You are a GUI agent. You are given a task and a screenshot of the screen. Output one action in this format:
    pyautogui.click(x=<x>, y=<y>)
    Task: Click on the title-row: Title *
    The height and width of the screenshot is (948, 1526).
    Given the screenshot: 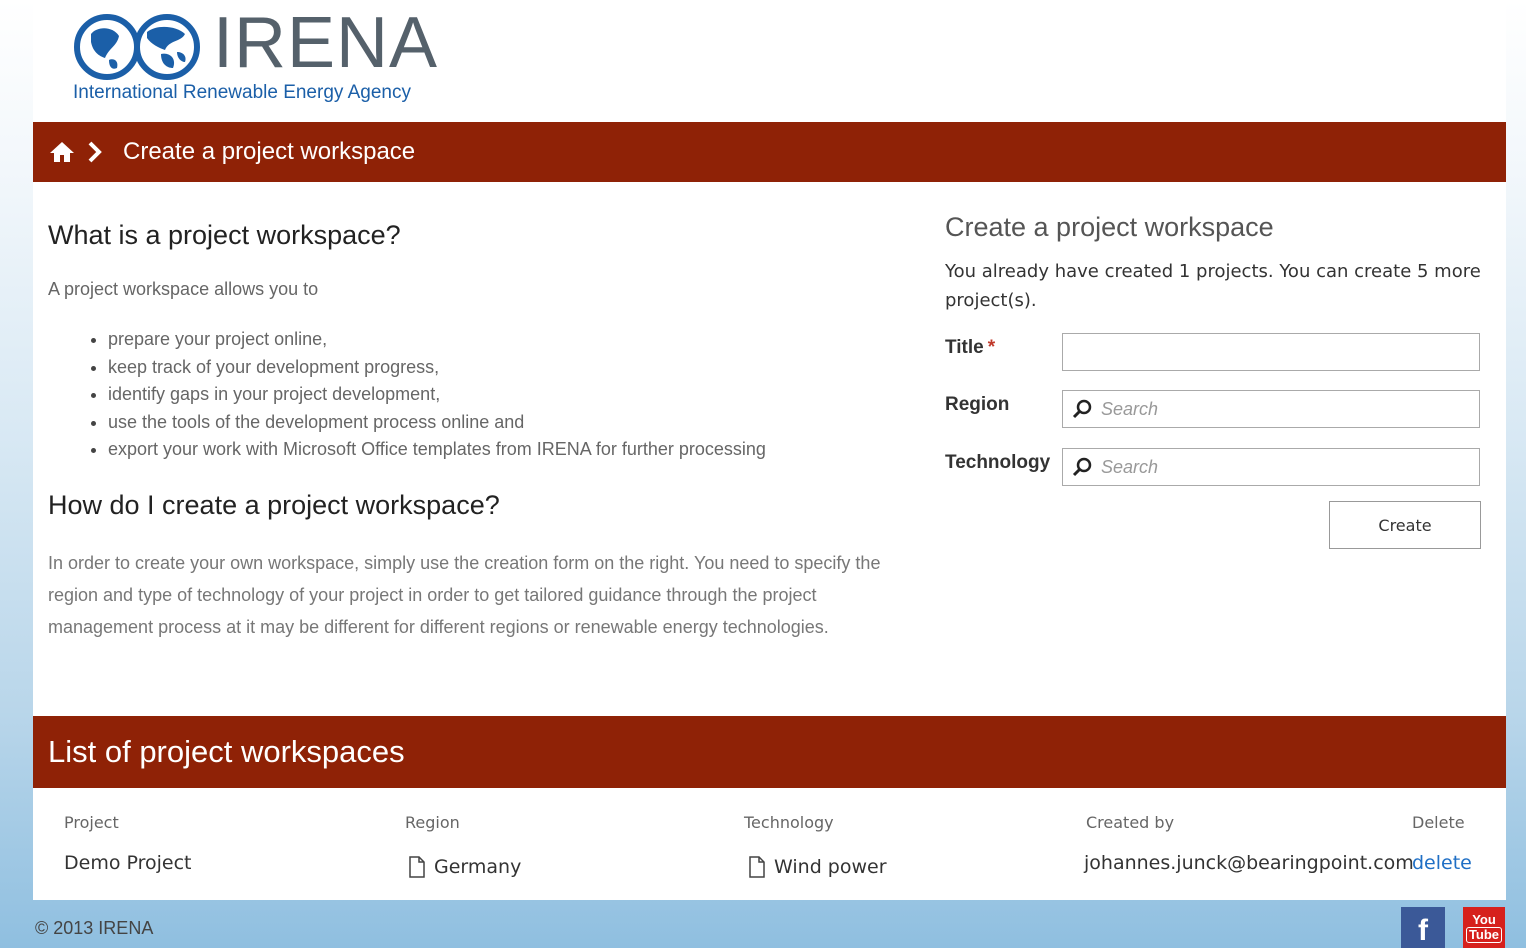 What is the action you would take?
    pyautogui.click(x=1215, y=353)
    